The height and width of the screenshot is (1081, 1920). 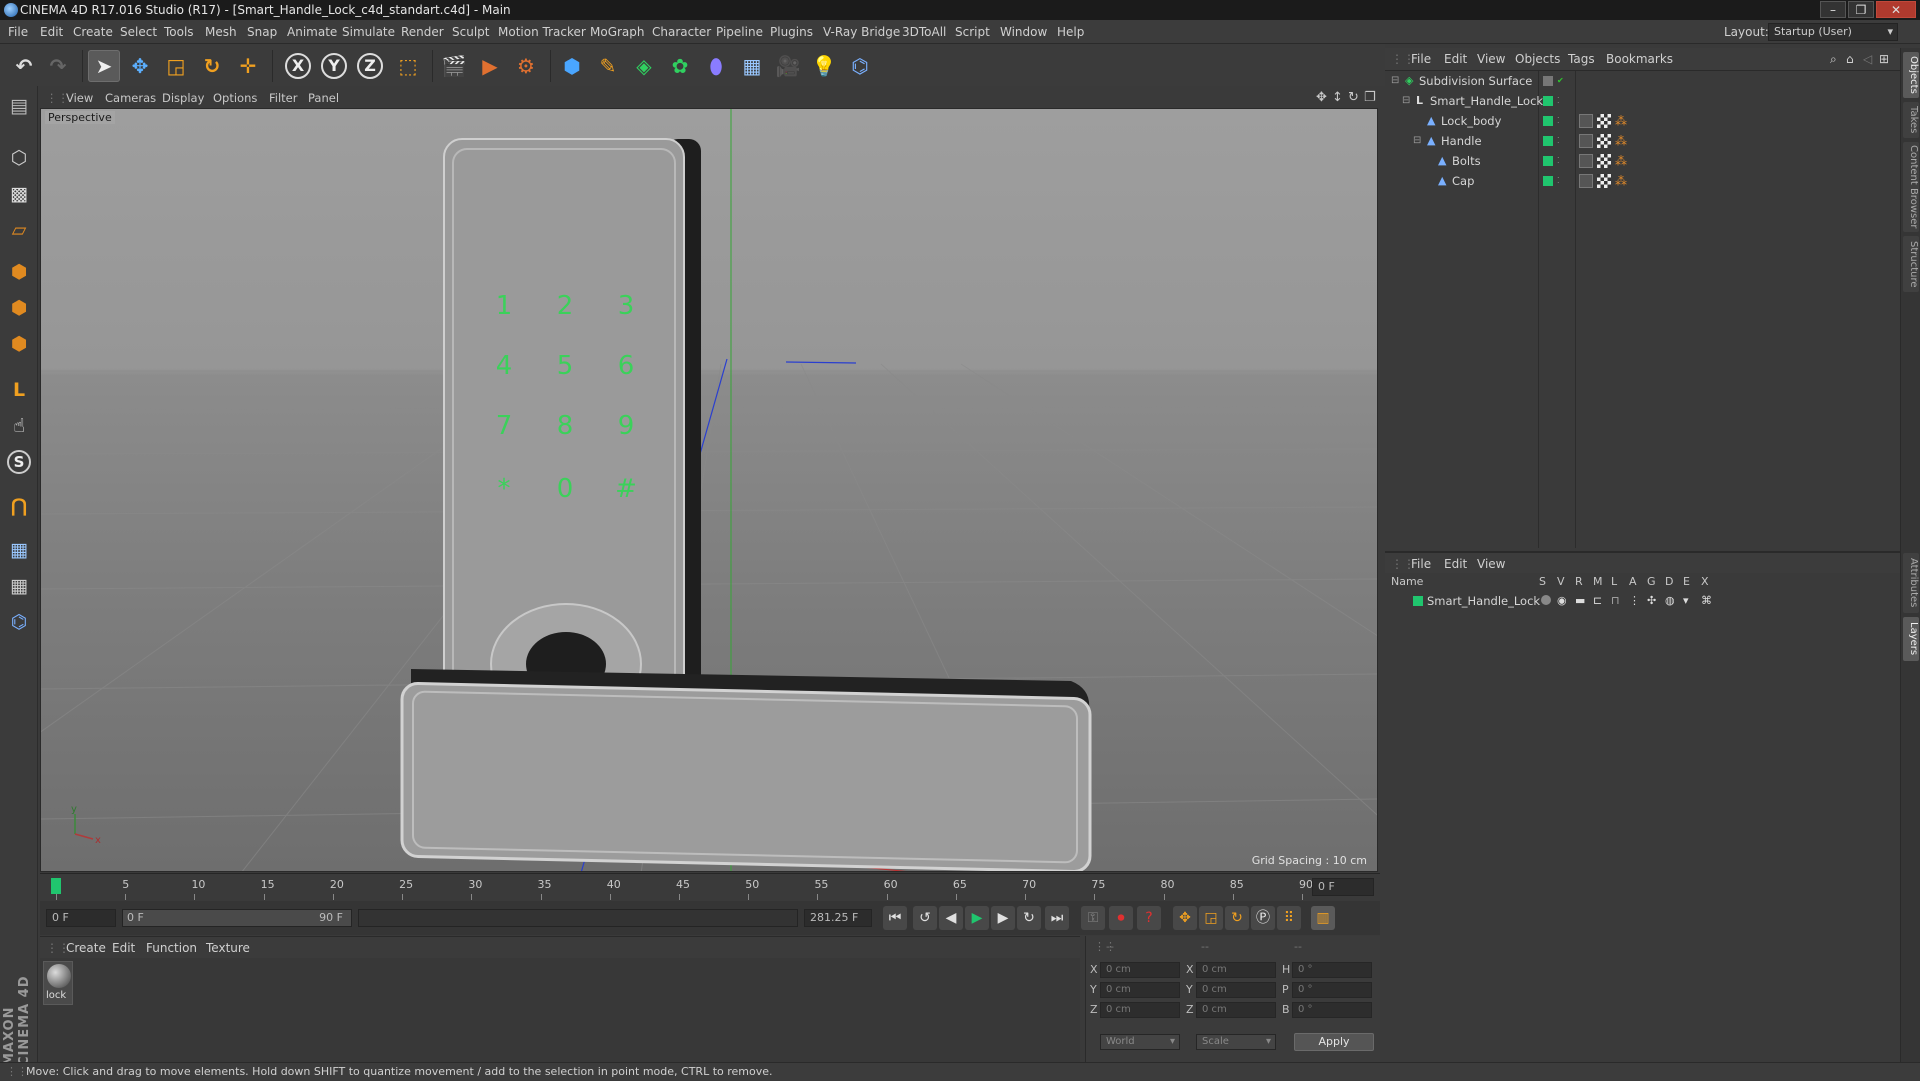 What do you see at coordinates (1185, 918) in the screenshot?
I see `key-position-button: ✥` at bounding box center [1185, 918].